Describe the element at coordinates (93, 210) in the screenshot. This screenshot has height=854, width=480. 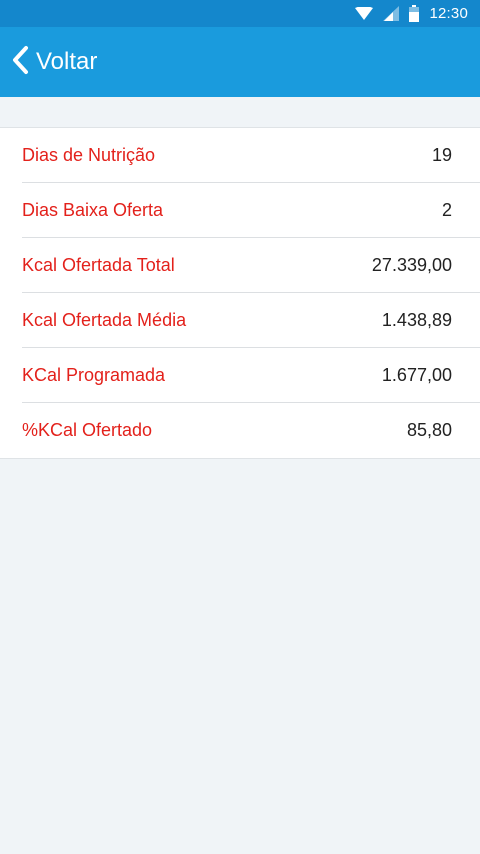
I see `row-label: Dias Baixa Oferta` at that location.